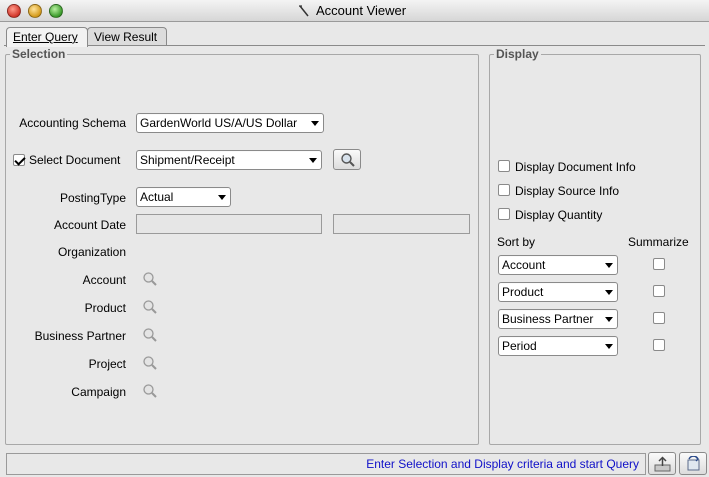 This screenshot has width=709, height=477. What do you see at coordinates (504, 214) in the screenshot?
I see `display-quantity-checkbox` at bounding box center [504, 214].